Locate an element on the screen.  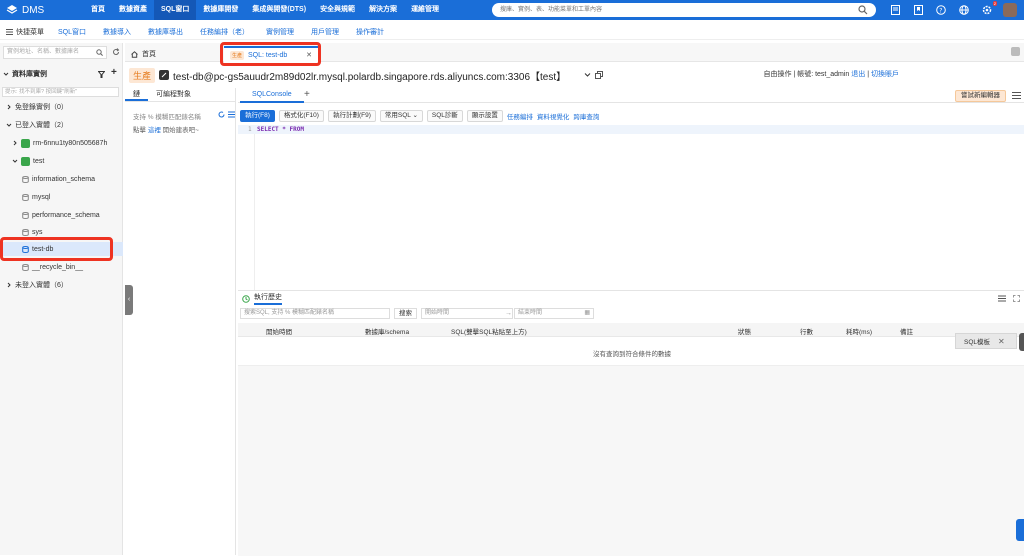
quick-link-data-import: 數據導入 is located at coordinates (117, 32).